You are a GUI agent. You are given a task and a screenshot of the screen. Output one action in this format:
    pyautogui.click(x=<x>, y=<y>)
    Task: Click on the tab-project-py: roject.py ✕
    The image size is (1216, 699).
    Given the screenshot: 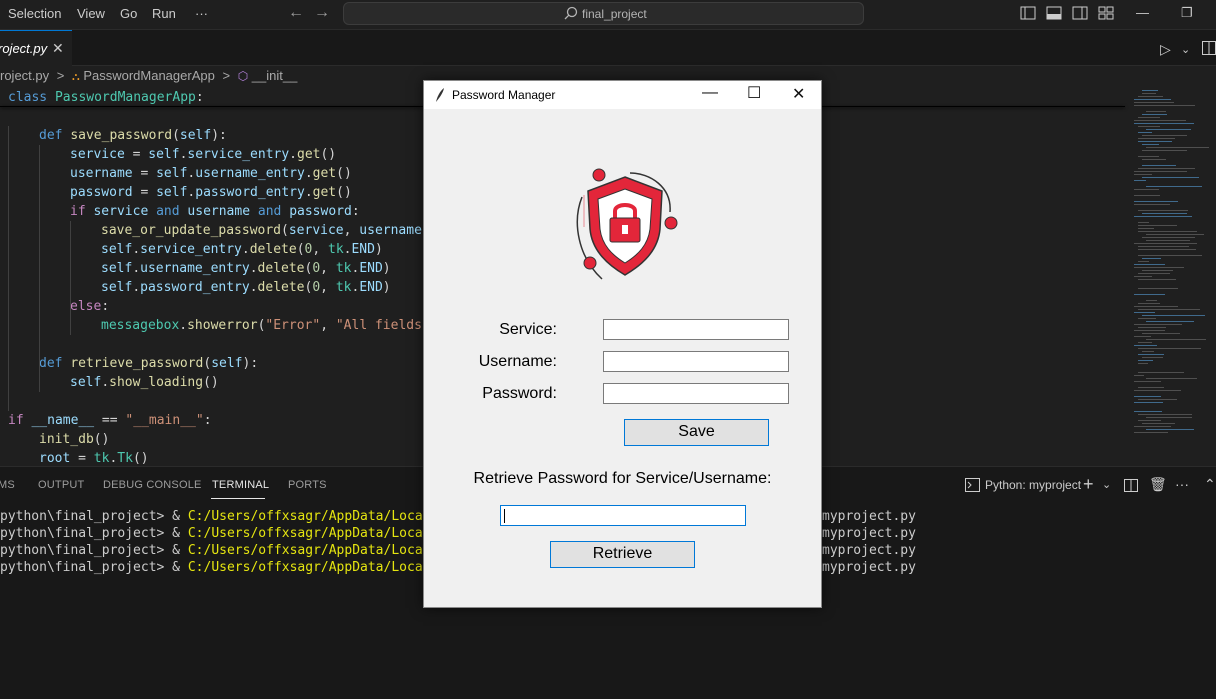 What is the action you would take?
    pyautogui.click(x=36, y=48)
    